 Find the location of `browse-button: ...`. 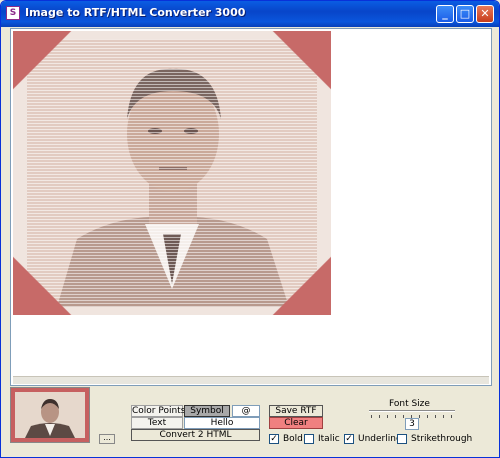

browse-button: ... is located at coordinates (107, 439).